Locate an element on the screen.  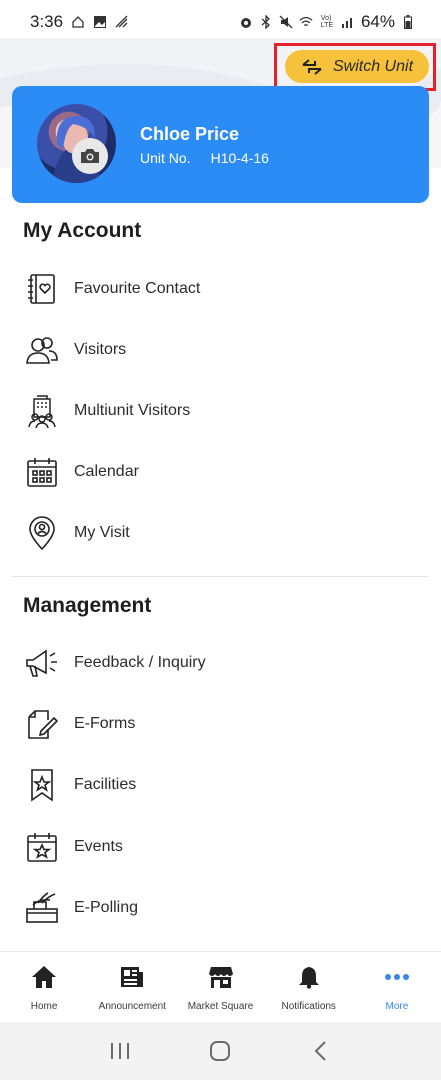
unit-label: Unit No. is located at coordinates (165, 158).